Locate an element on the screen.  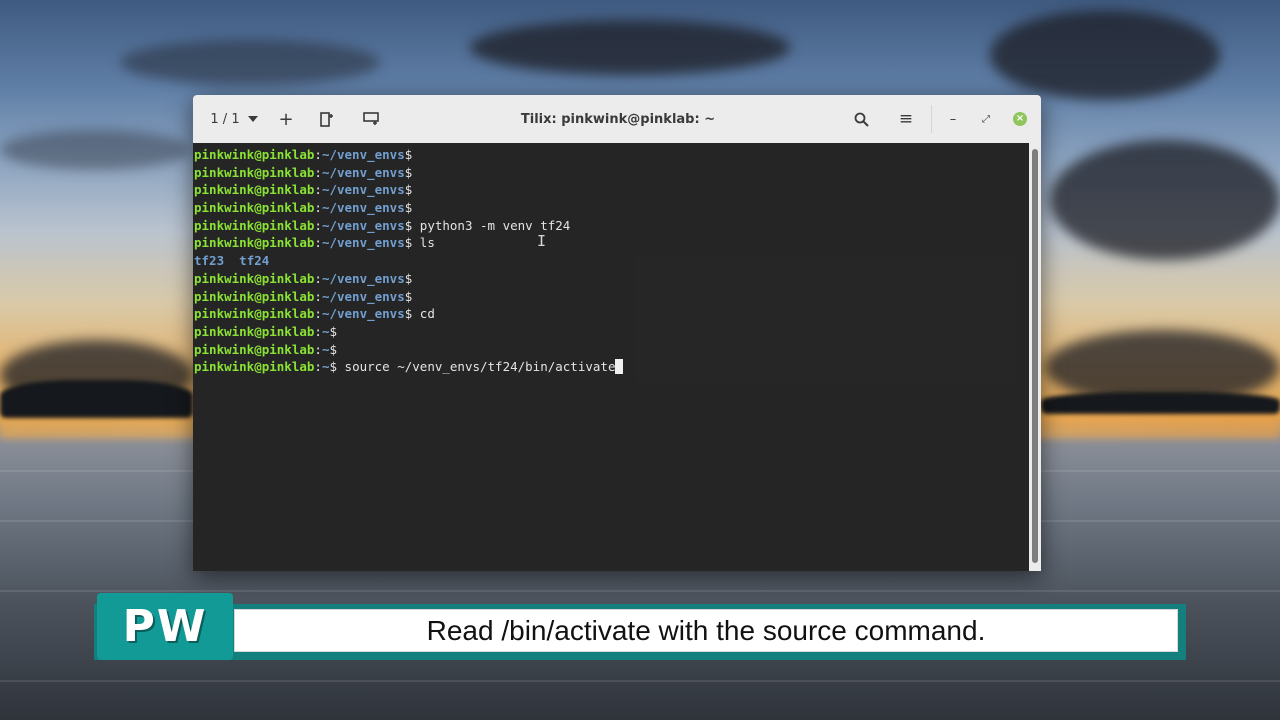
hamburger-menu-icon: ≡ is located at coordinates (906, 119).